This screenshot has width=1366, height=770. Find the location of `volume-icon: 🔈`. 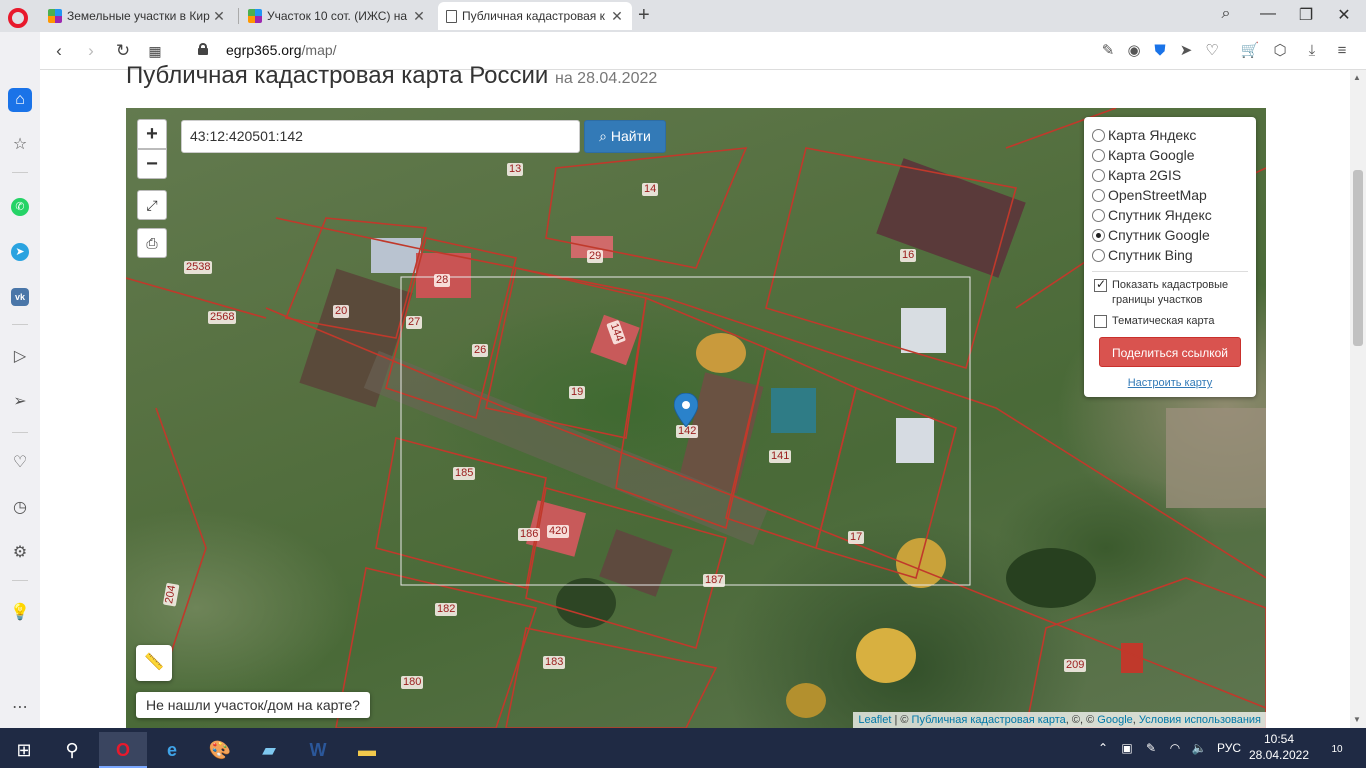

volume-icon: 🔈 is located at coordinates (1199, 748).